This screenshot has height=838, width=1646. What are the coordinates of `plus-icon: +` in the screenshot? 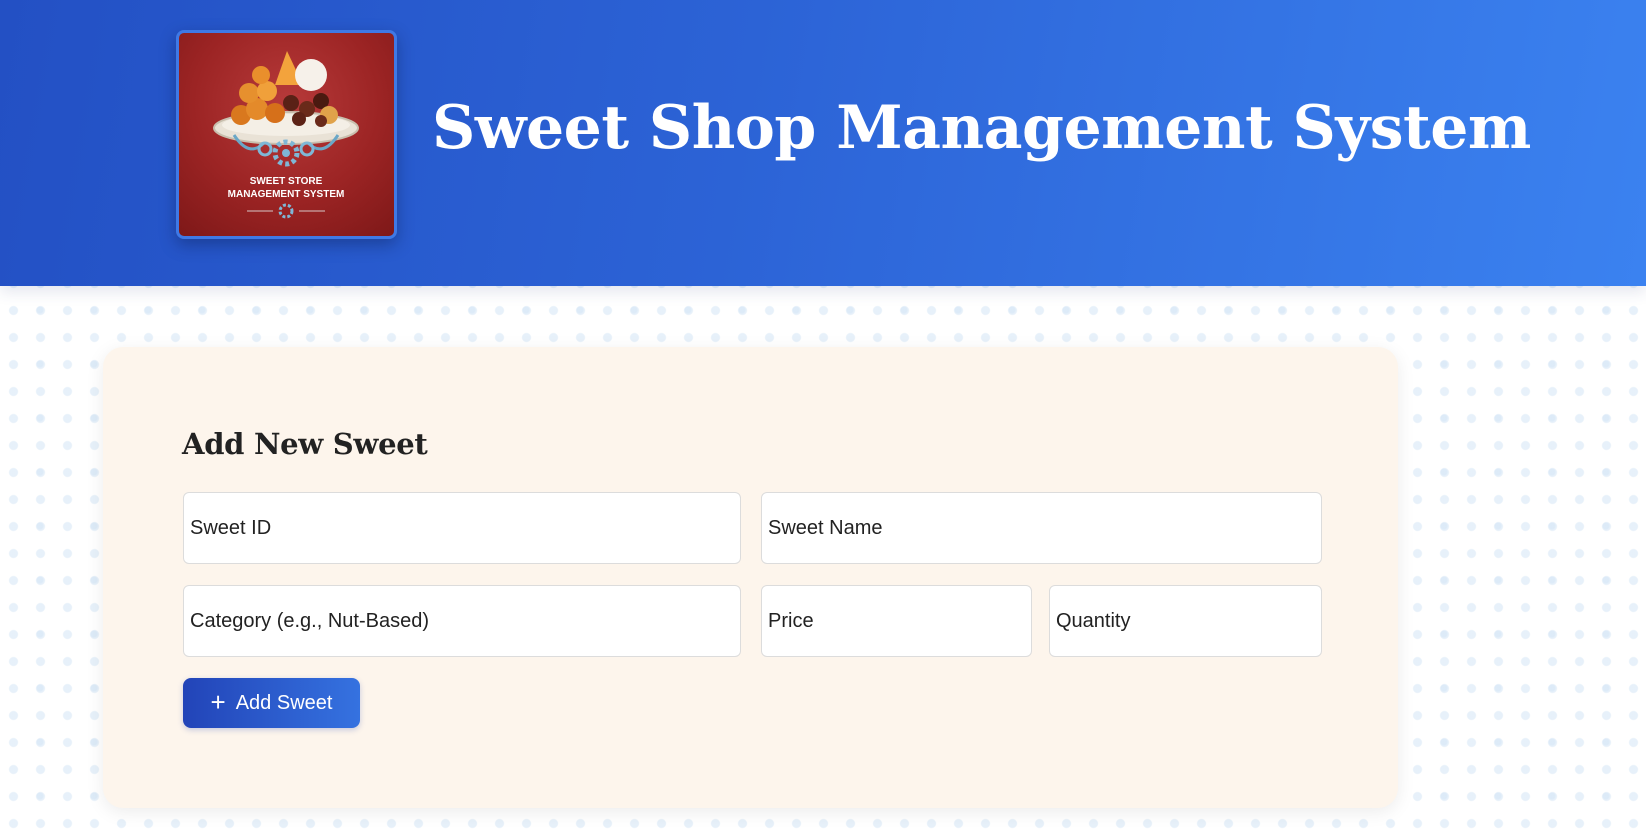 It's located at (218, 702).